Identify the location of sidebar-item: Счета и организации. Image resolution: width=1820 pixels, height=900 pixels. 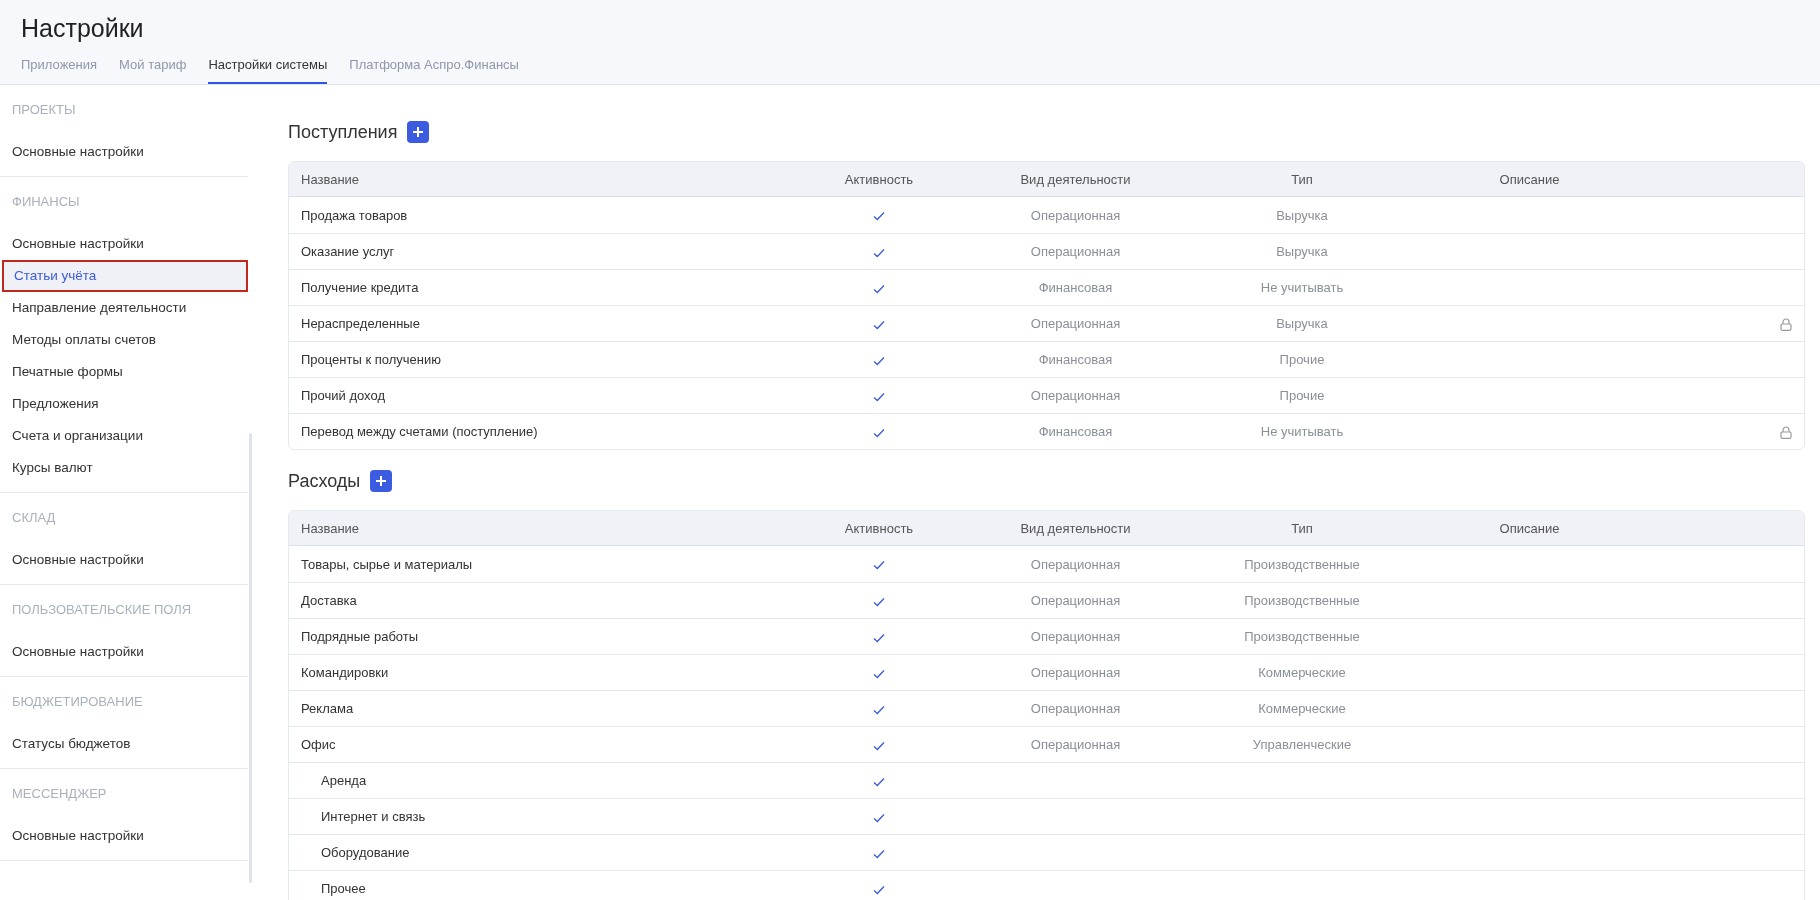
(124, 436).